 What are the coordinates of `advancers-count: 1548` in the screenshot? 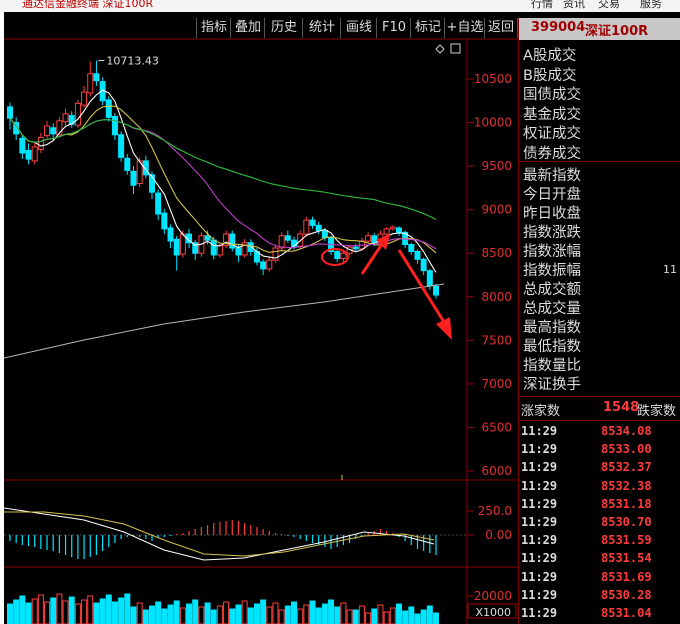 It's located at (621, 407).